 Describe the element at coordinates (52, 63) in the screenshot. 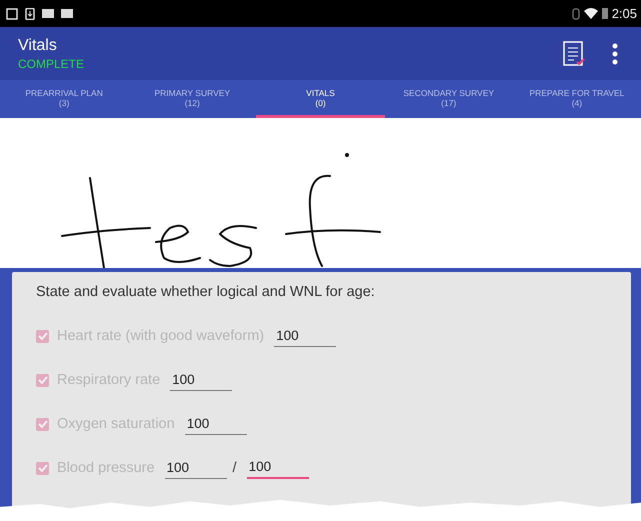

I see `completion-status: COMPLETE` at that location.